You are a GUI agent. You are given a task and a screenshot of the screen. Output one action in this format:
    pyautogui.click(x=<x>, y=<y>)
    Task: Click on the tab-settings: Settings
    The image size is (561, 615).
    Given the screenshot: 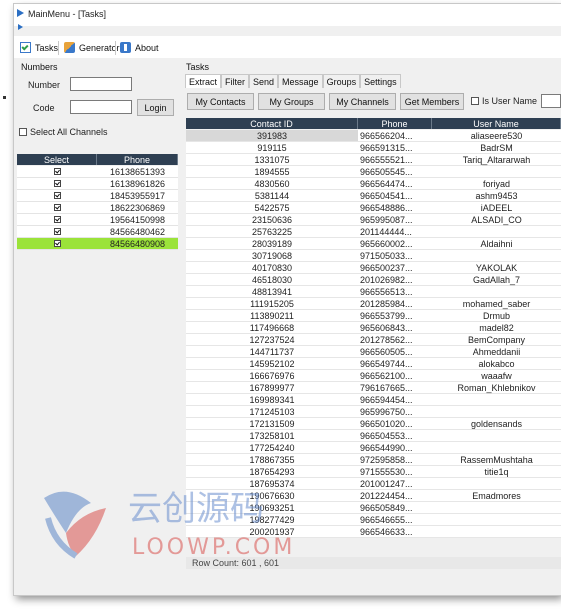 What is the action you would take?
    pyautogui.click(x=380, y=81)
    